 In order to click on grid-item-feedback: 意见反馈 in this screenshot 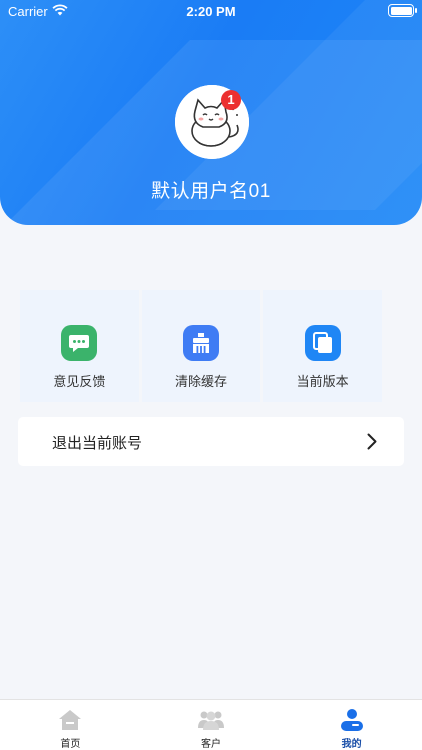, I will do `click(79, 346)`.